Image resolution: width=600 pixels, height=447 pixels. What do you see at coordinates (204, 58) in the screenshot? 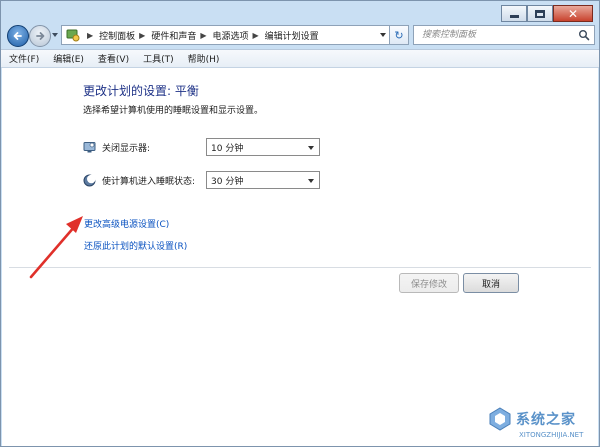
I see `menu-help: 帮助(H)` at bounding box center [204, 58].